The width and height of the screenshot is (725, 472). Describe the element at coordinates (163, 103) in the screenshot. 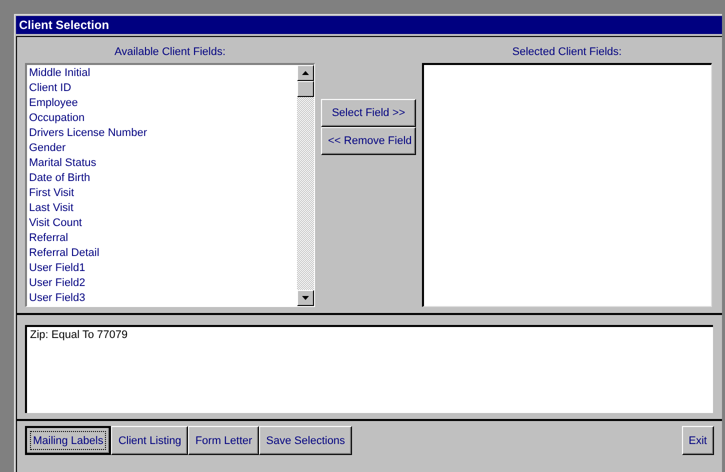

I see `list-item: Employee` at that location.